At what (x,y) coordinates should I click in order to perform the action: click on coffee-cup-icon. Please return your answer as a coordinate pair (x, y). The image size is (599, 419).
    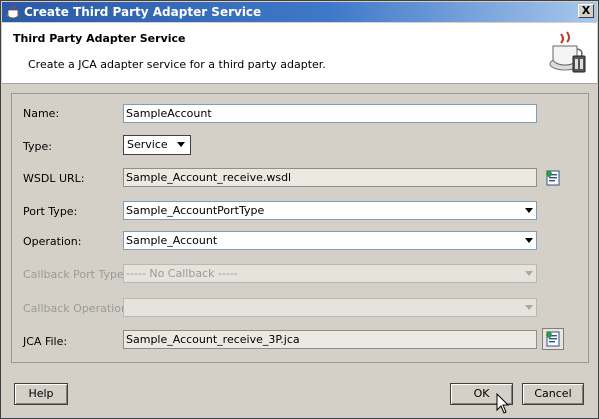
    Looking at the image, I should click on (13, 12).